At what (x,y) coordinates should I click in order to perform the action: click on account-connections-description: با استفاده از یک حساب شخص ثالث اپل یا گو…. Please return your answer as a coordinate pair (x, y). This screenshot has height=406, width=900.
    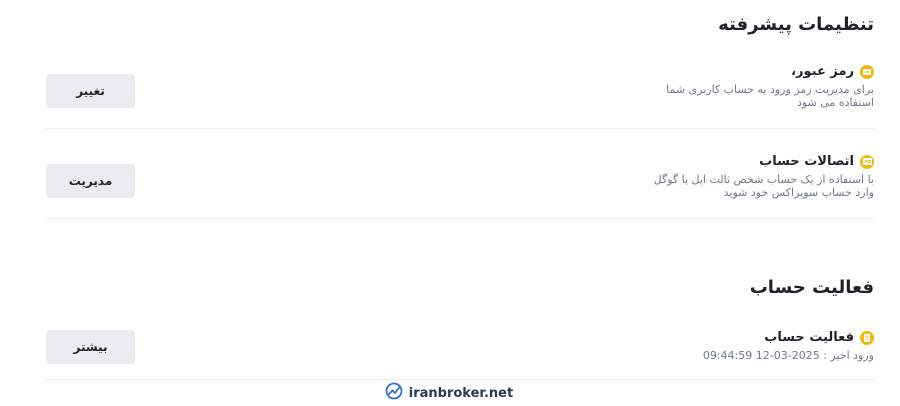
    Looking at the image, I should click on (763, 186).